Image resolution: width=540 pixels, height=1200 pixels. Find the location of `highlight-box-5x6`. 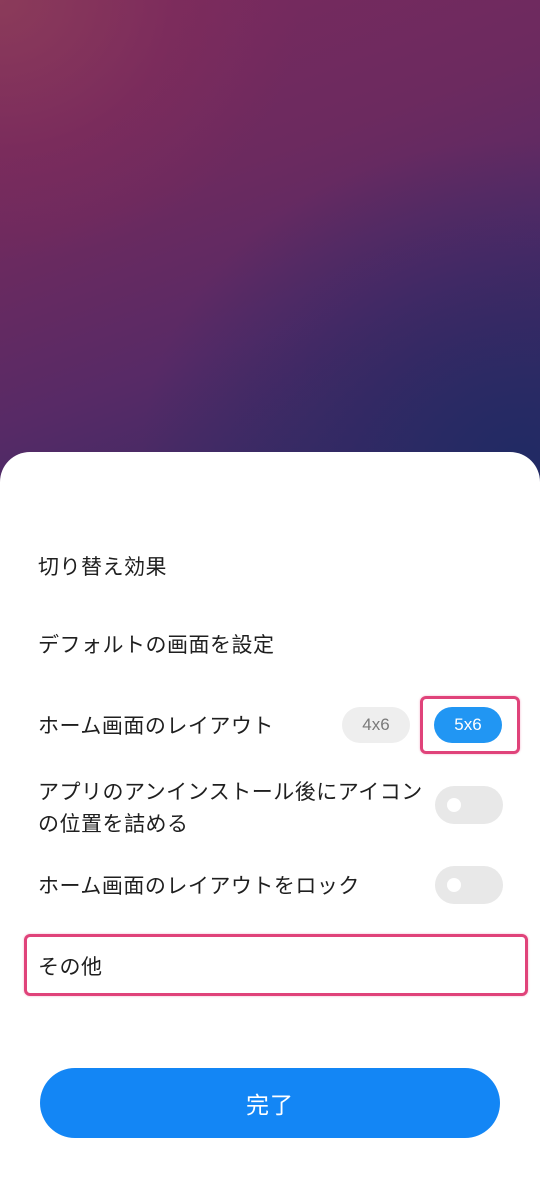

highlight-box-5x6 is located at coordinates (470, 725).